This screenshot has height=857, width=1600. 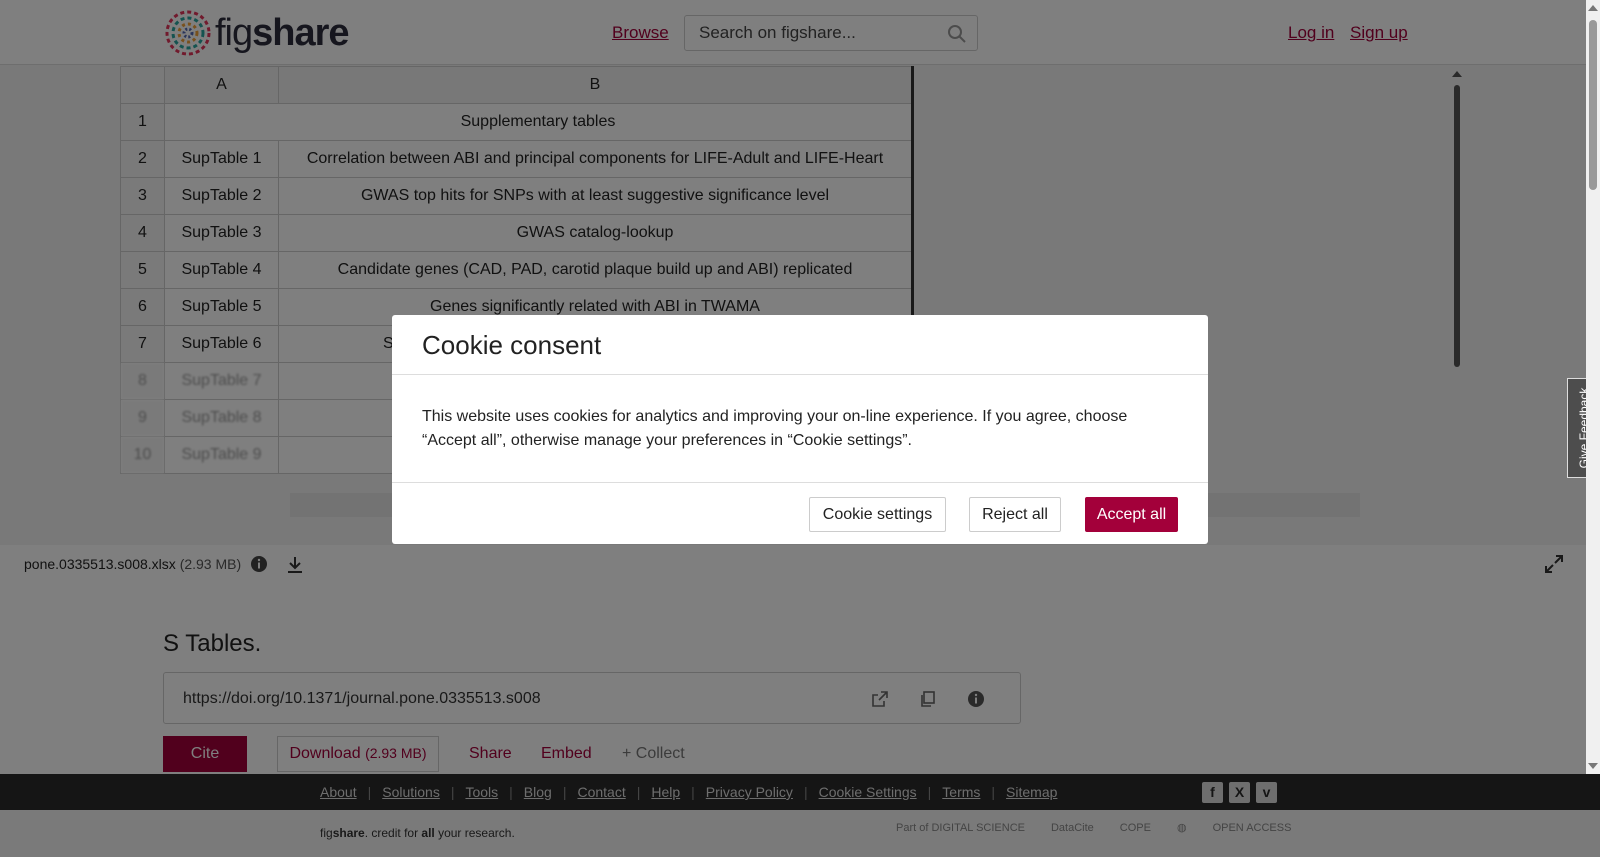 I want to click on cookie-settings-button: Cookie settings, so click(x=877, y=514).